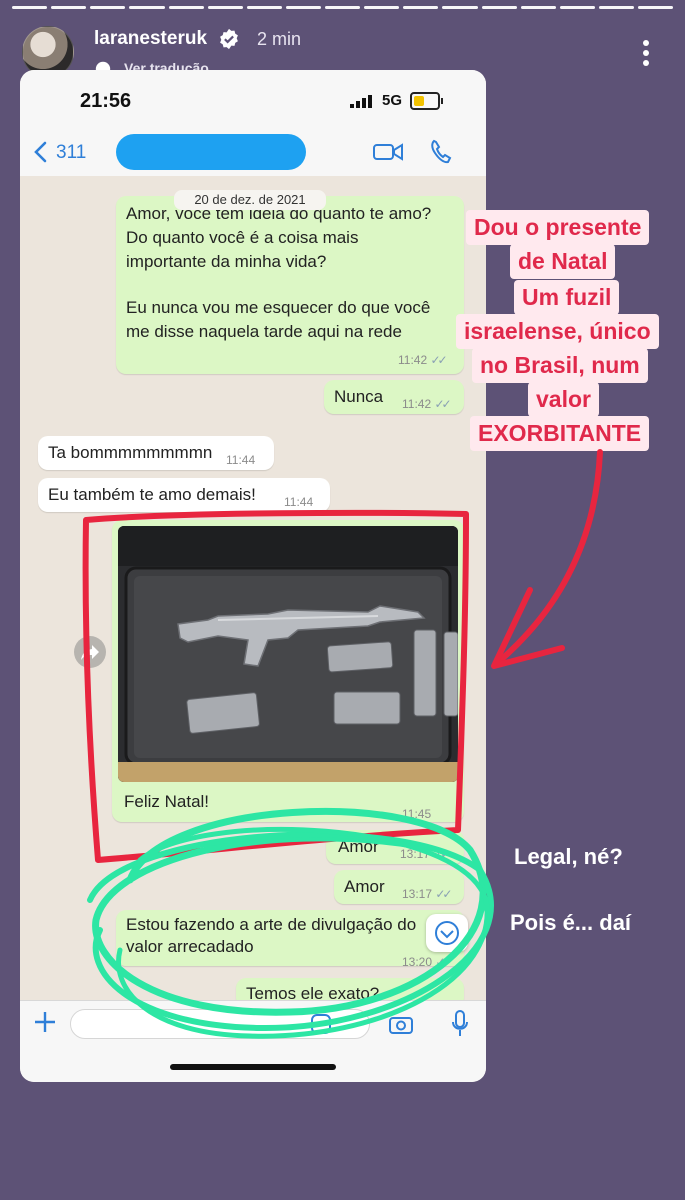 The height and width of the screenshot is (1200, 685). I want to click on message-bubble-incoming: Ta bommmmmmmmn 11:44, so click(156, 453).